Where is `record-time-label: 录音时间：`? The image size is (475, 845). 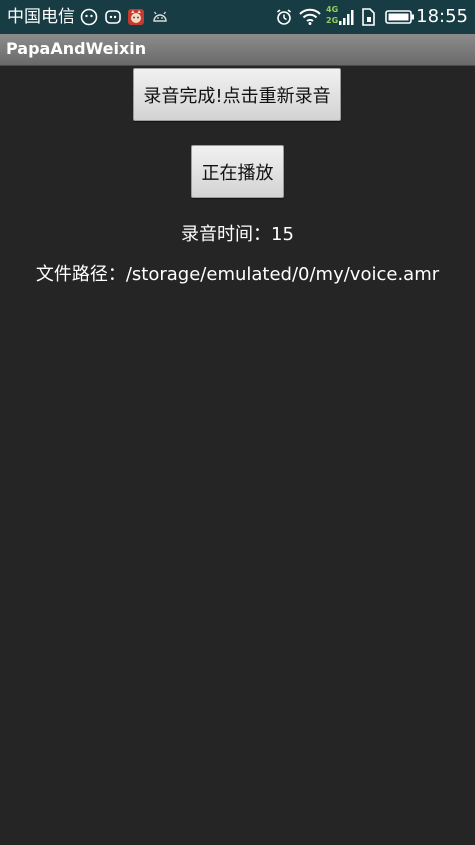
record-time-label: 录音时间： is located at coordinates (226, 234).